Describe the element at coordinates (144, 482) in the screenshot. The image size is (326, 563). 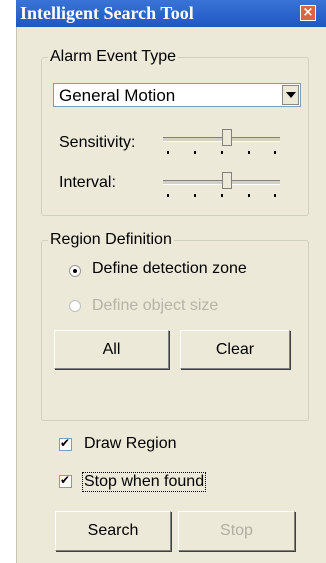
I see `stop-when-found-label: Stop when found` at that location.